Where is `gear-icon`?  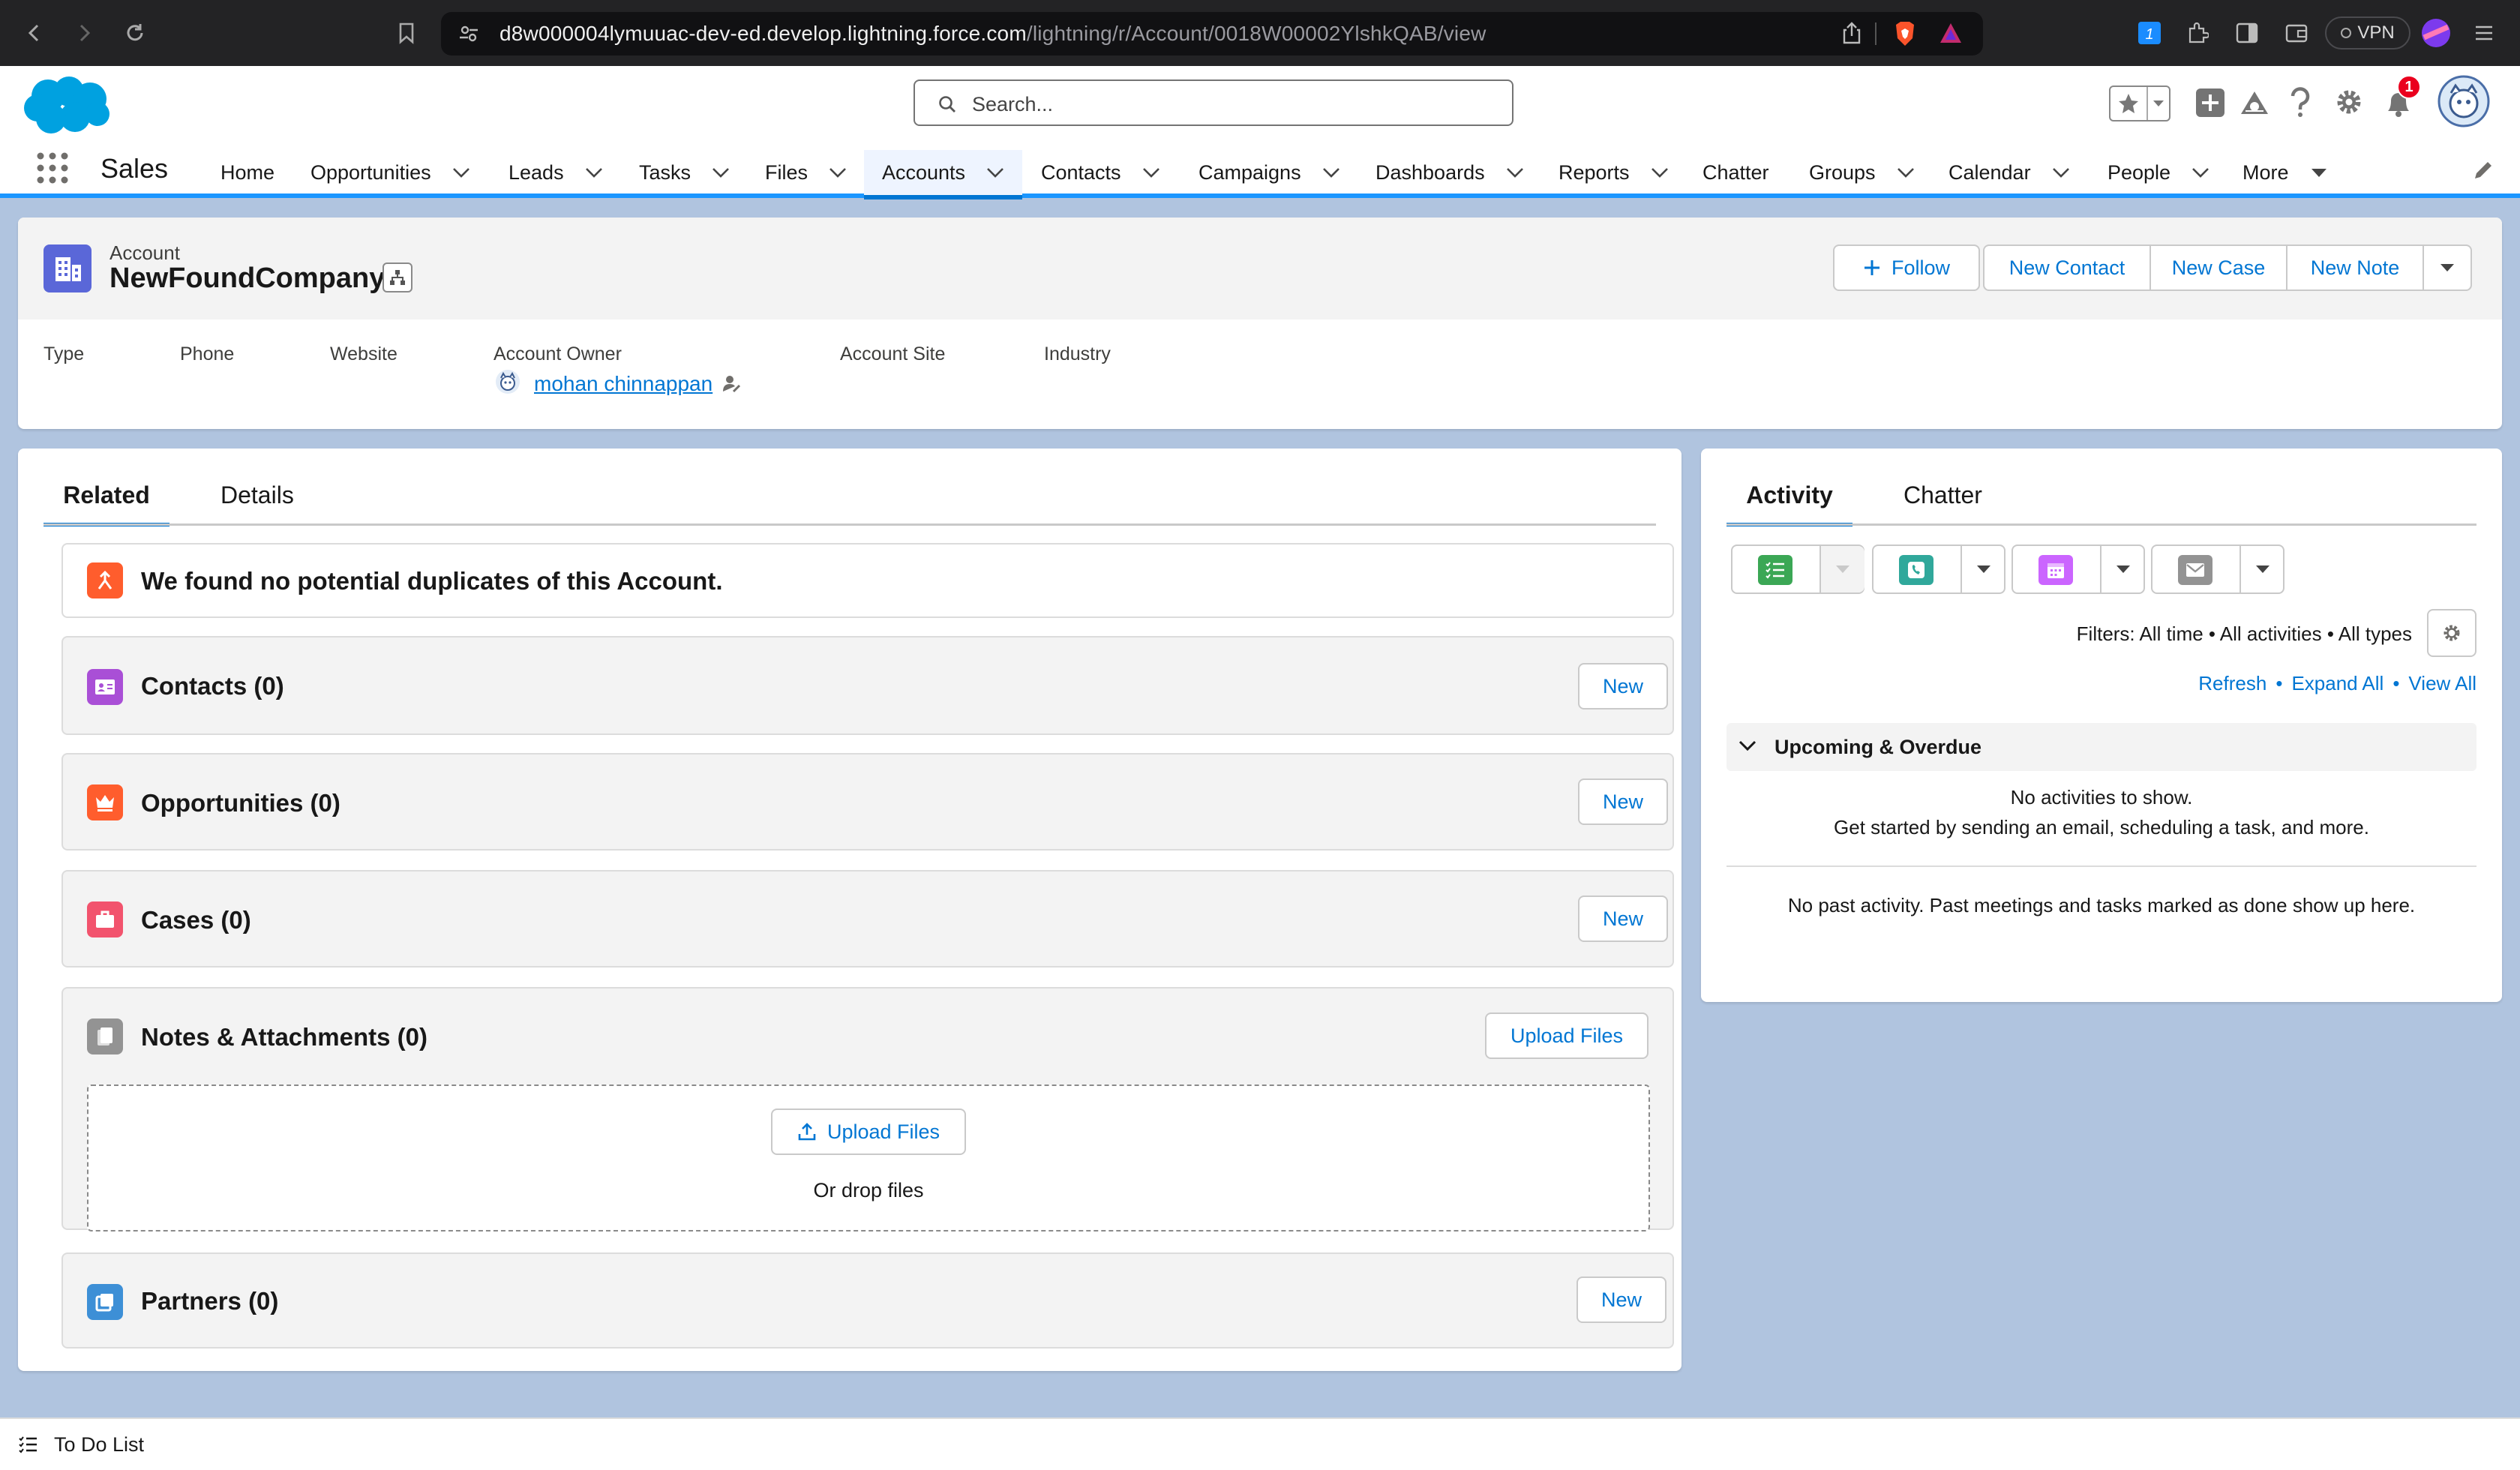 gear-icon is located at coordinates (2452, 633).